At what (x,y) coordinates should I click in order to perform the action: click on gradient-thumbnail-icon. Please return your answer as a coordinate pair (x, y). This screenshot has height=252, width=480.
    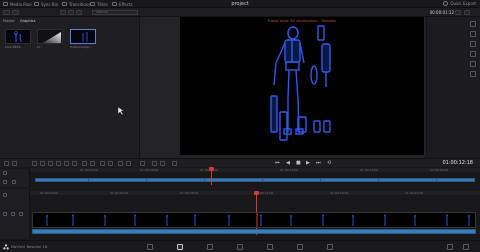
    Looking at the image, I should click on (50, 36).